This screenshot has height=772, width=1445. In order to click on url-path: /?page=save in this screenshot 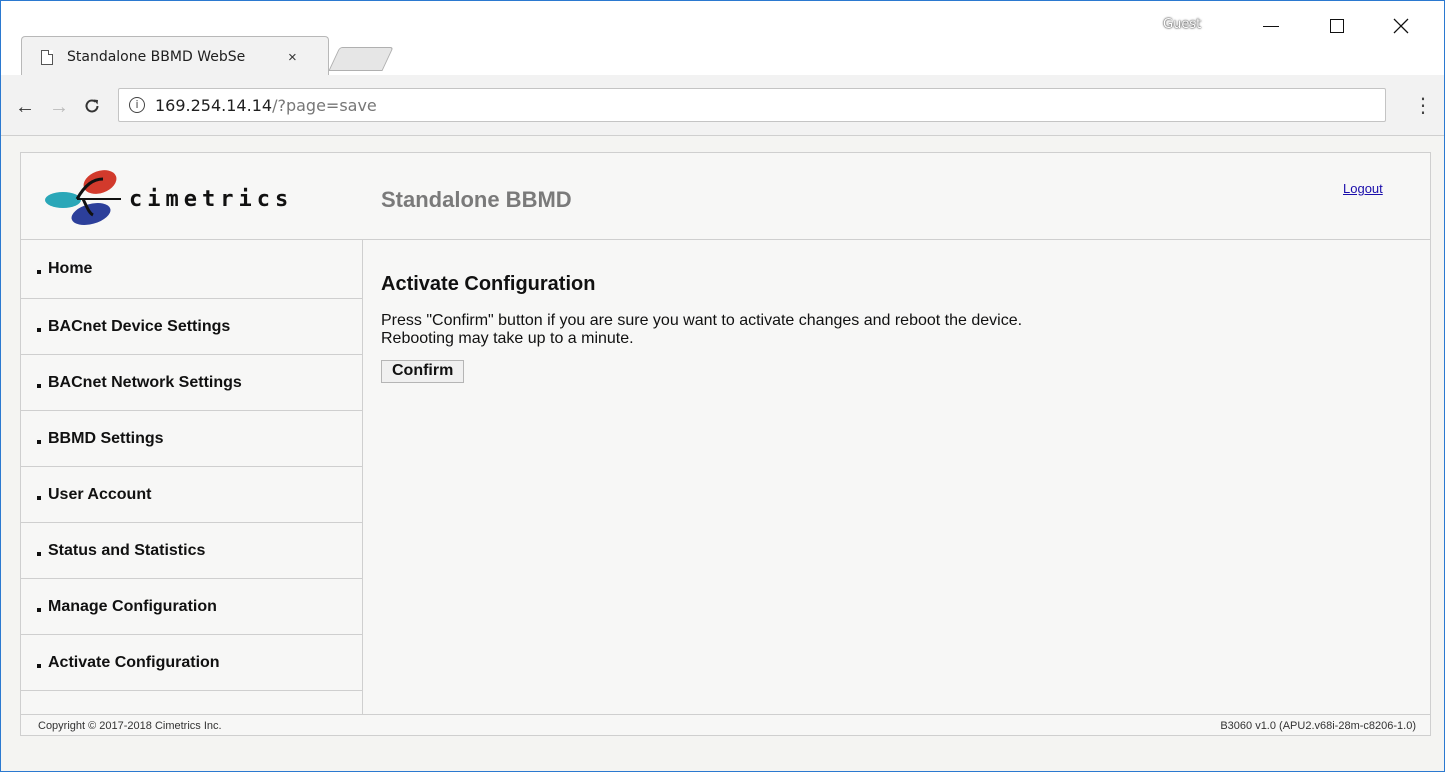, I will do `click(324, 105)`.